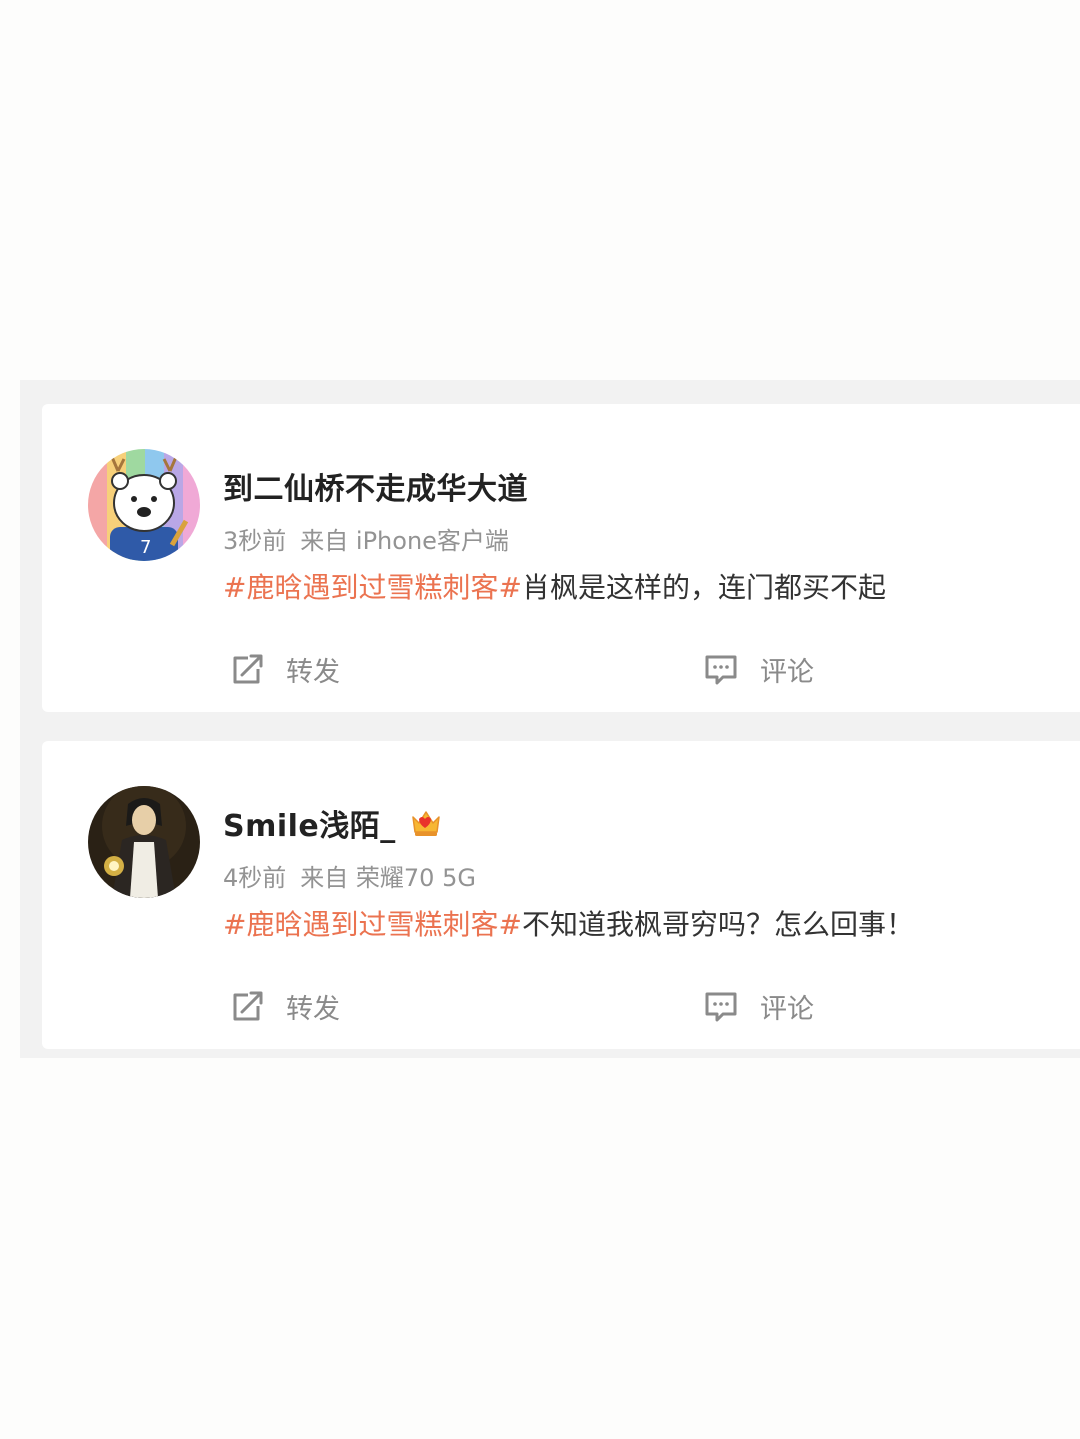 The image size is (1080, 1439). Describe the element at coordinates (404, 541) in the screenshot. I see `post-source: 来自 iPhone客户端` at that location.